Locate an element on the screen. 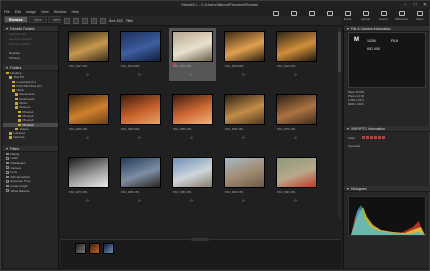  vertical-scrollbar is located at coordinates (339, 123).